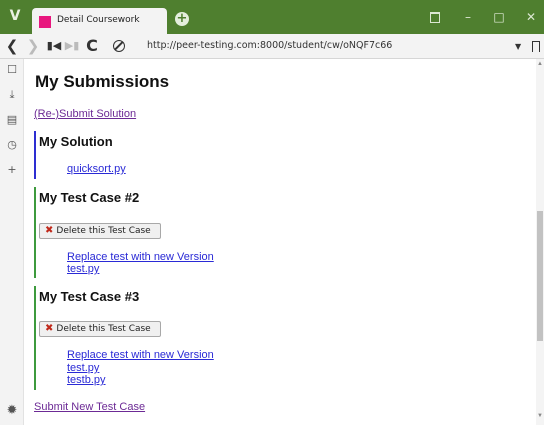 This screenshot has height=425, width=544. I want to click on add-panel-icon: +, so click(12, 170).